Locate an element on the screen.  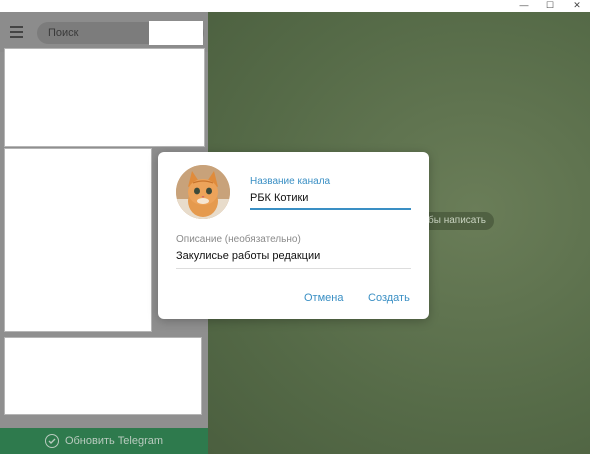
channel-avatar is located at coordinates (203, 192).